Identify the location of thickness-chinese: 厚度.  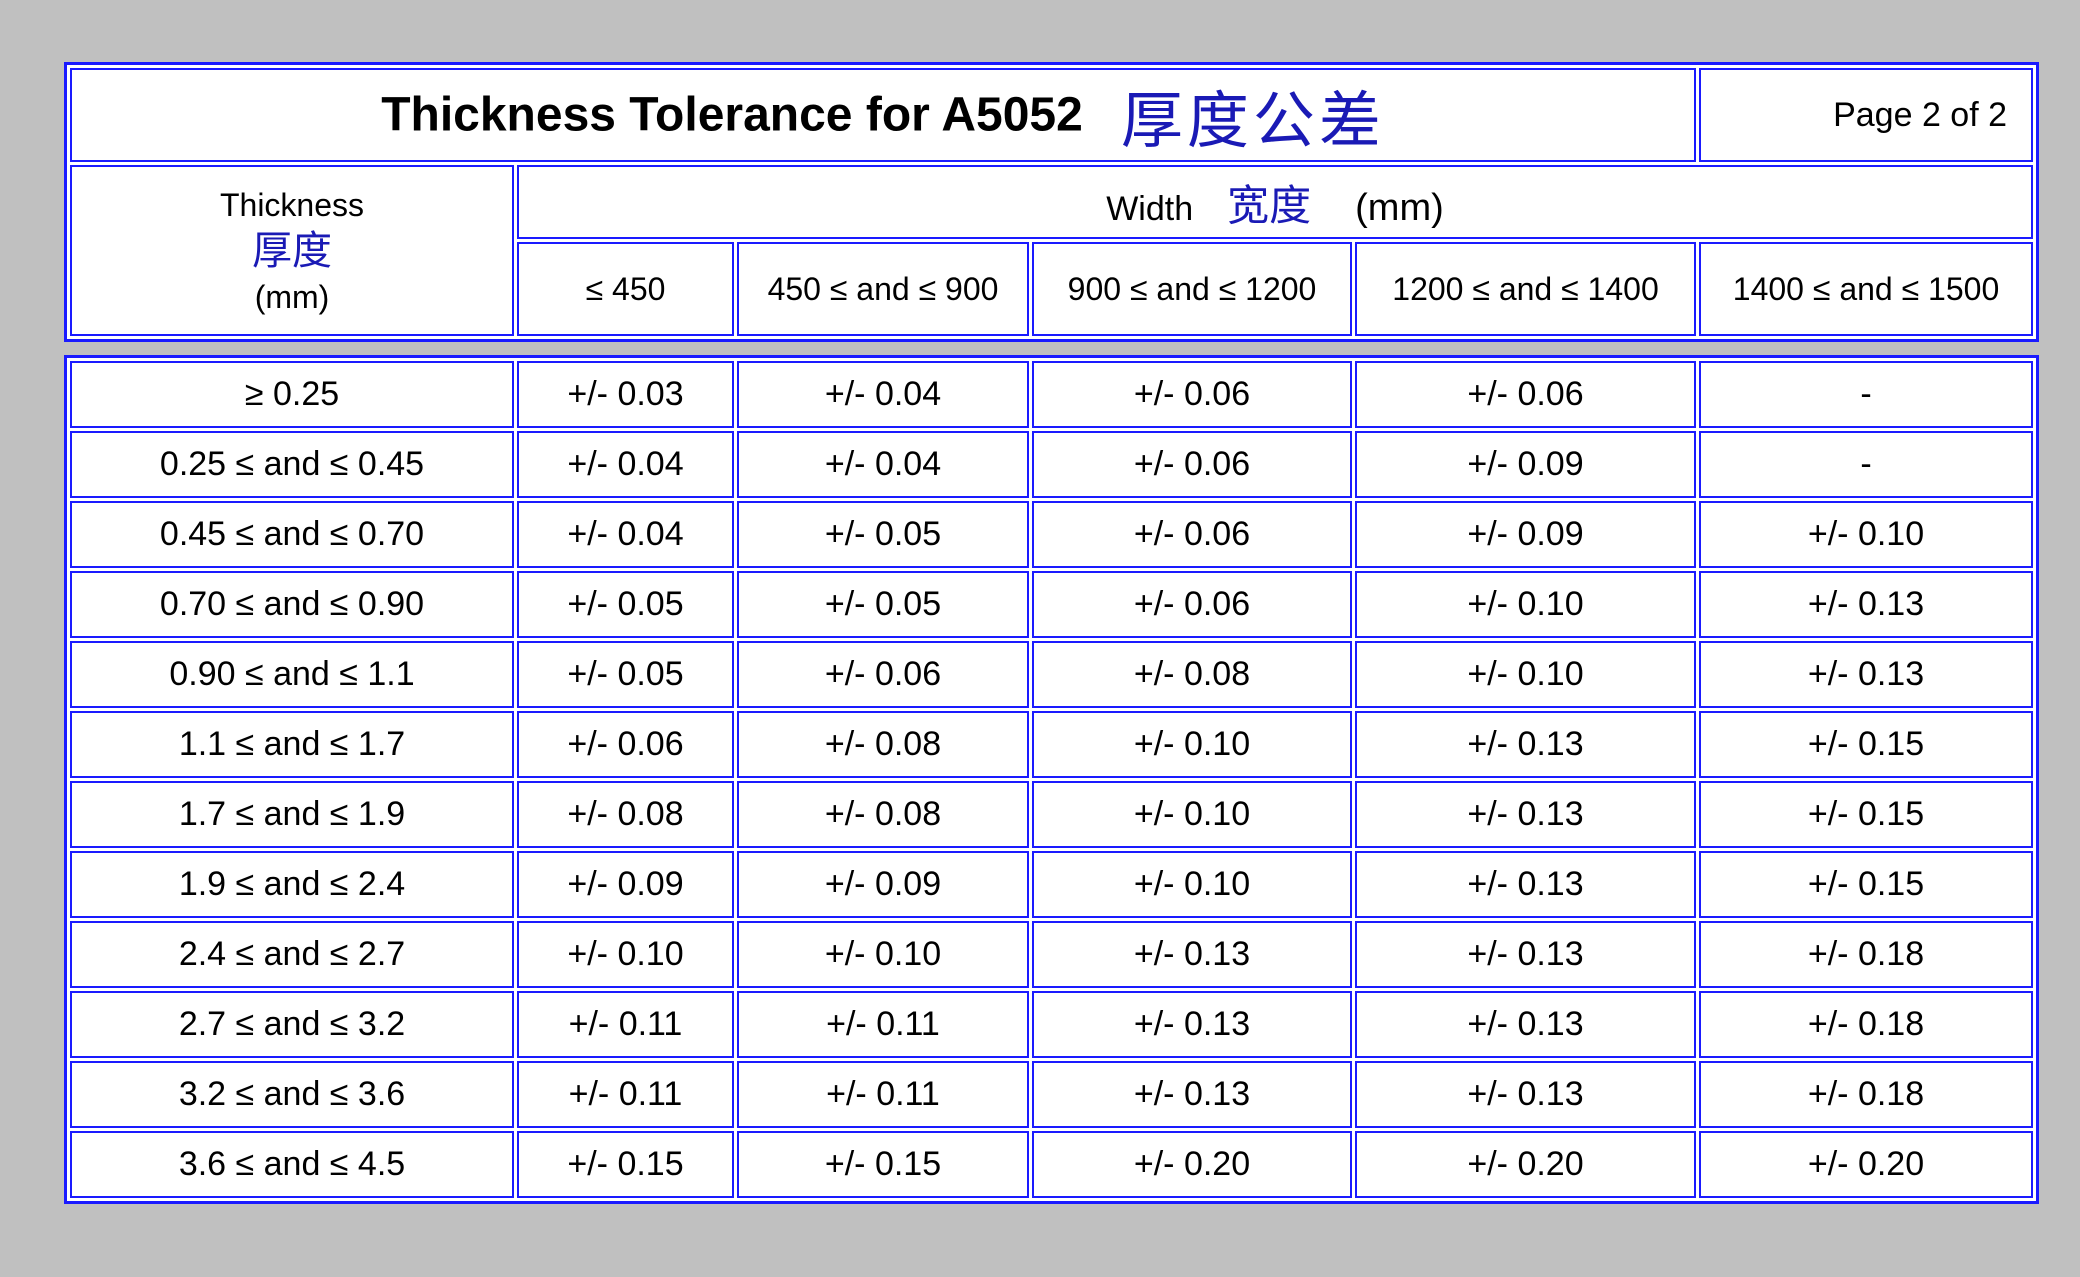
(292, 250).